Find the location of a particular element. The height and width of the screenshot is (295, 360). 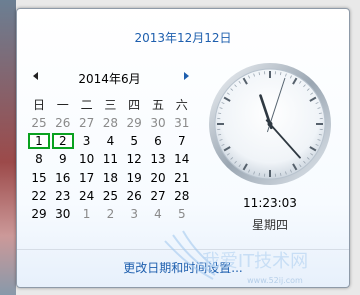

calendar-week-row: 29 30 1 2 3 4 5 is located at coordinates (109, 215).